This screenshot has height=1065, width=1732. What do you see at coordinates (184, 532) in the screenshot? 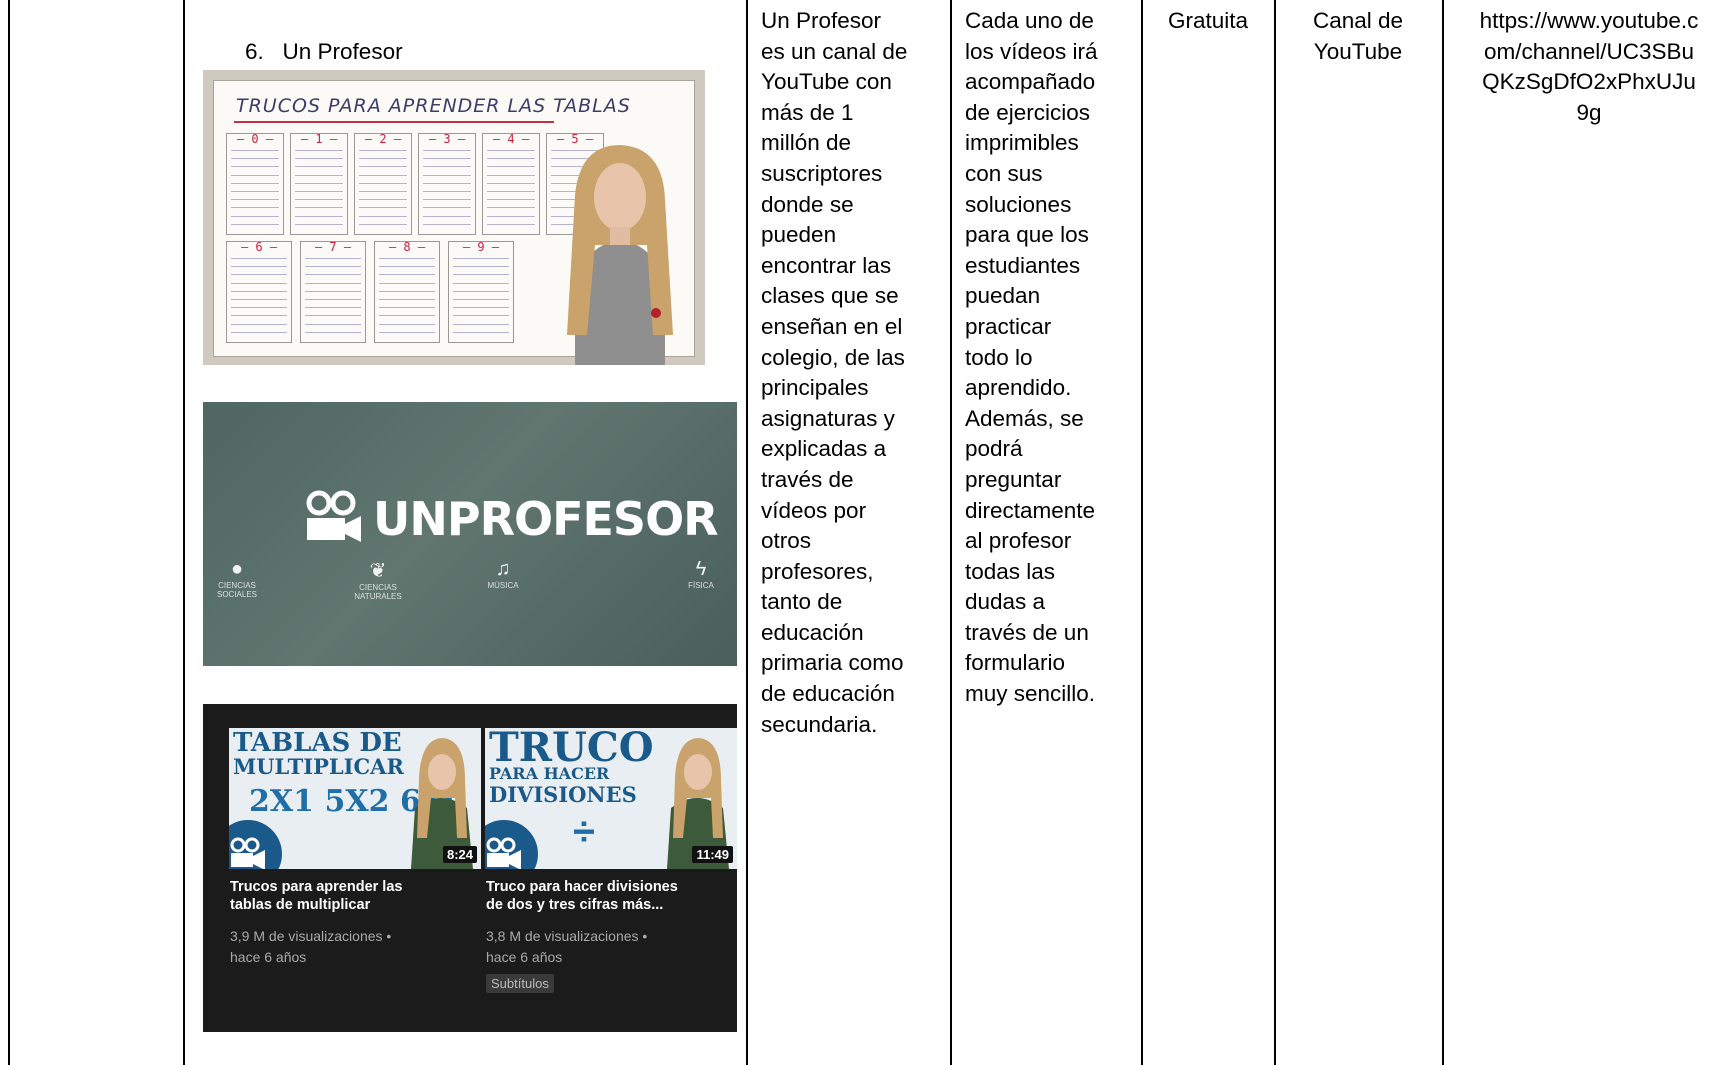
I see `table-border-col1` at bounding box center [184, 532].